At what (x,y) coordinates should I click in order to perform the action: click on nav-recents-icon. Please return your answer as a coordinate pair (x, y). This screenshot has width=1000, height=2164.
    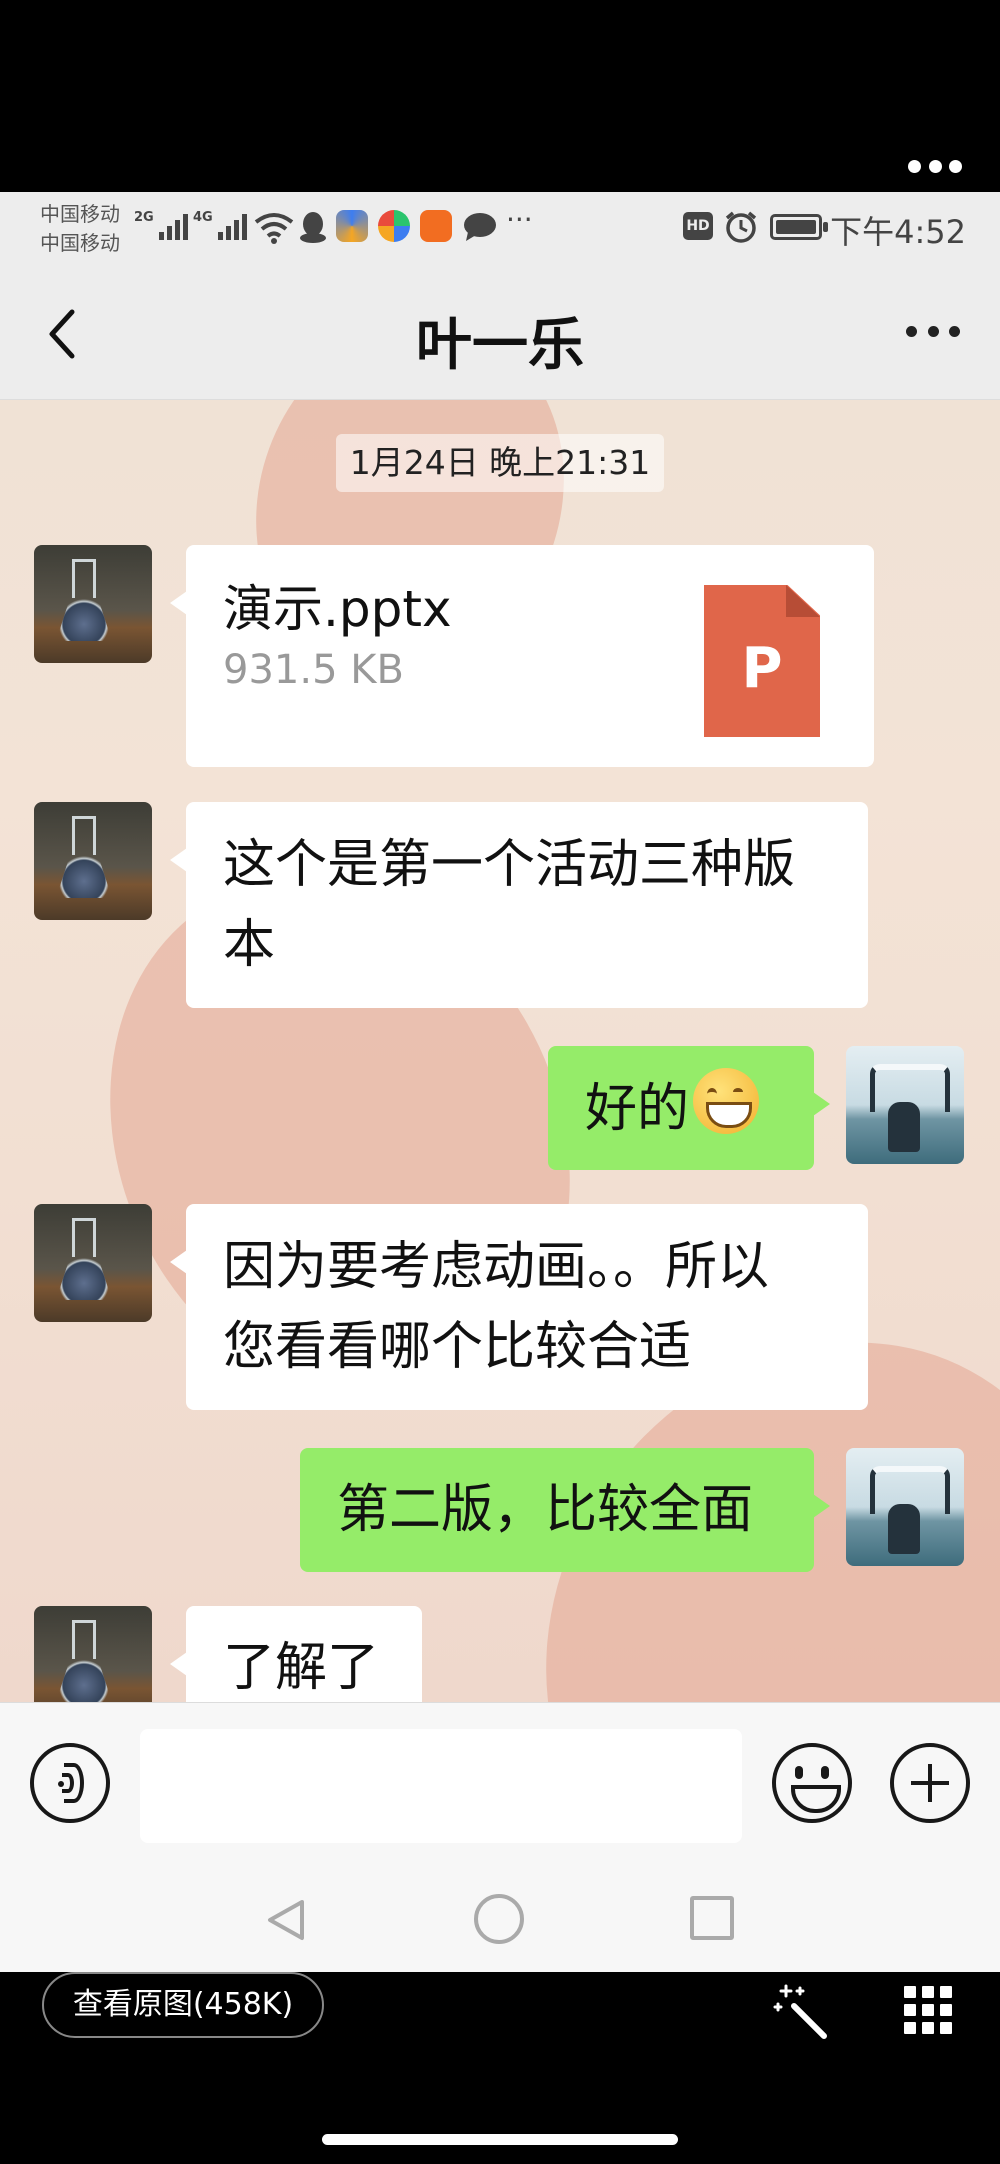
    Looking at the image, I should click on (712, 1918).